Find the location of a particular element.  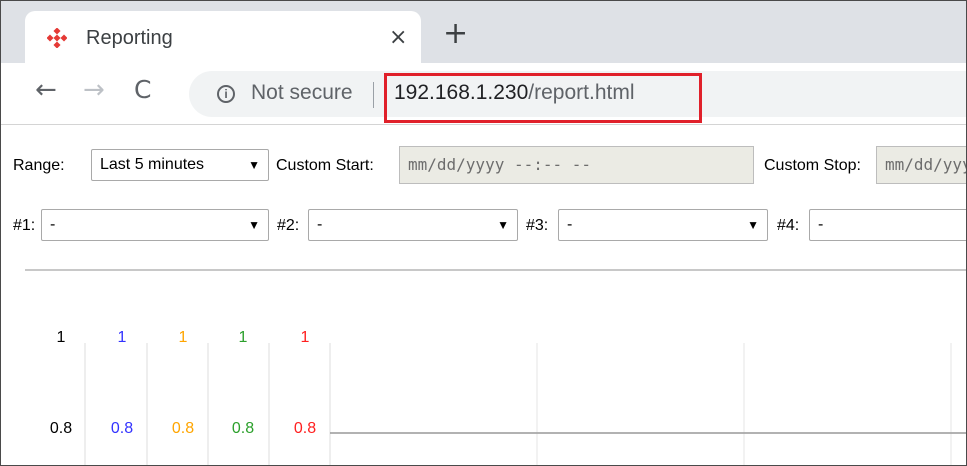

y-axis-4-tick-label: 0.8 is located at coordinates (243, 428).